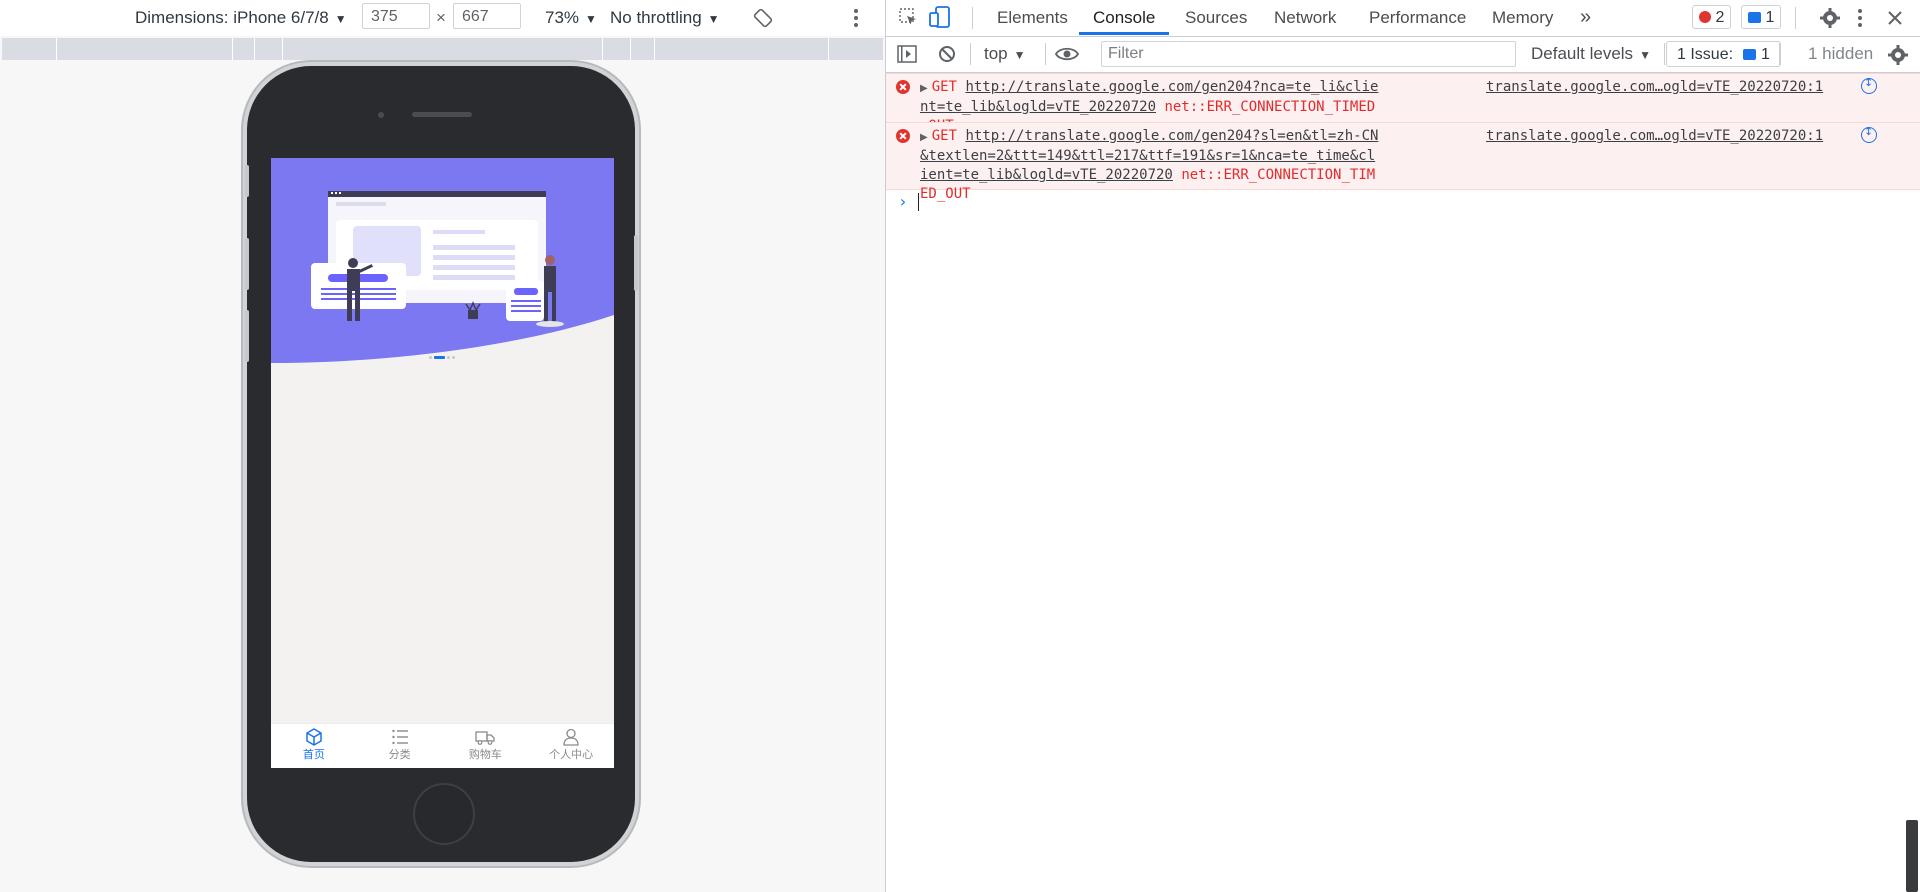  What do you see at coordinates (400, 746) in the screenshot?
I see `tab-category: 分类` at bounding box center [400, 746].